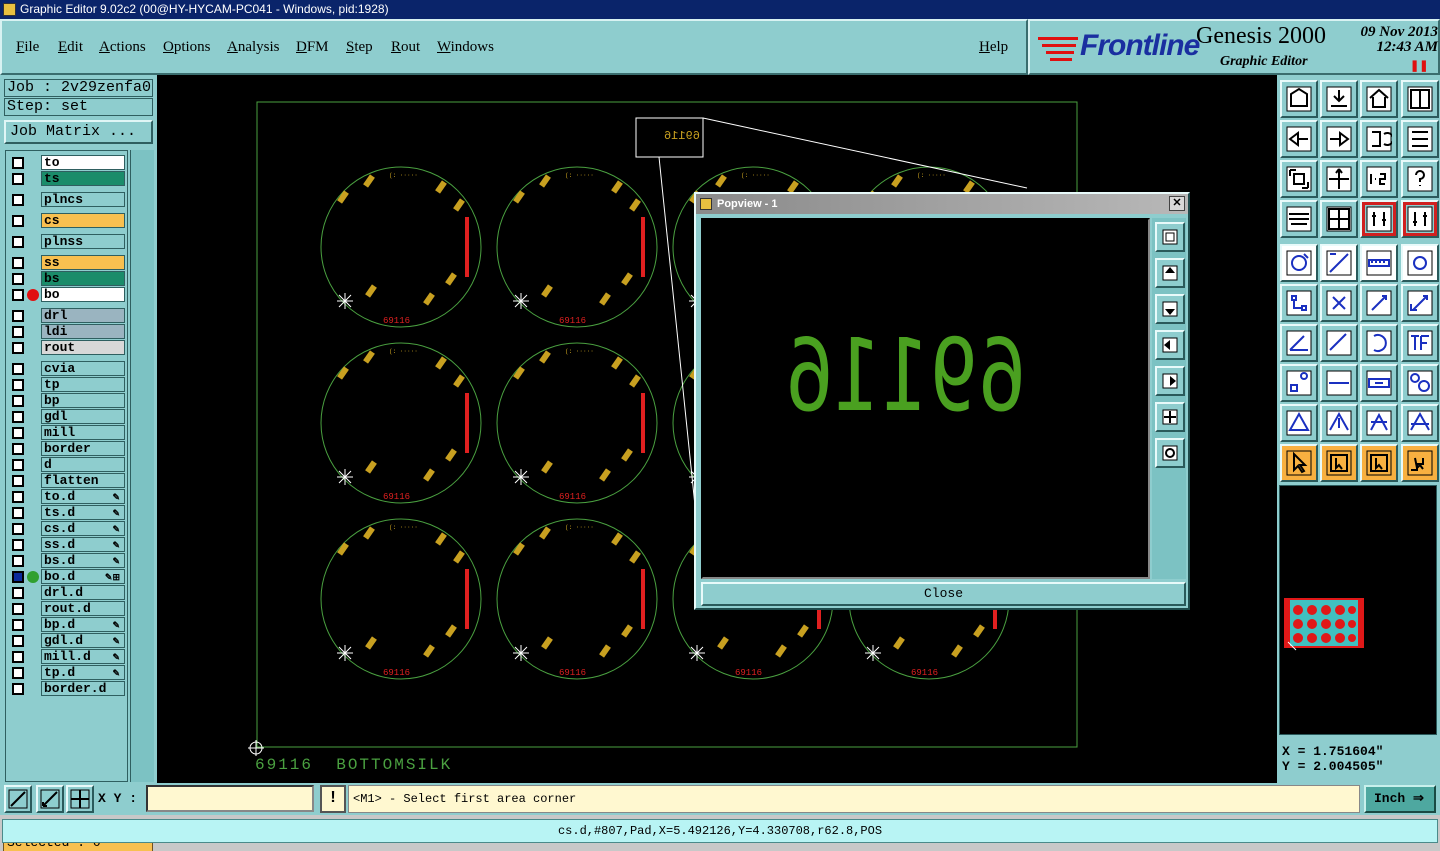 This screenshot has width=1440, height=851. I want to click on layer-name: gdl.d ✎, so click(83, 640).